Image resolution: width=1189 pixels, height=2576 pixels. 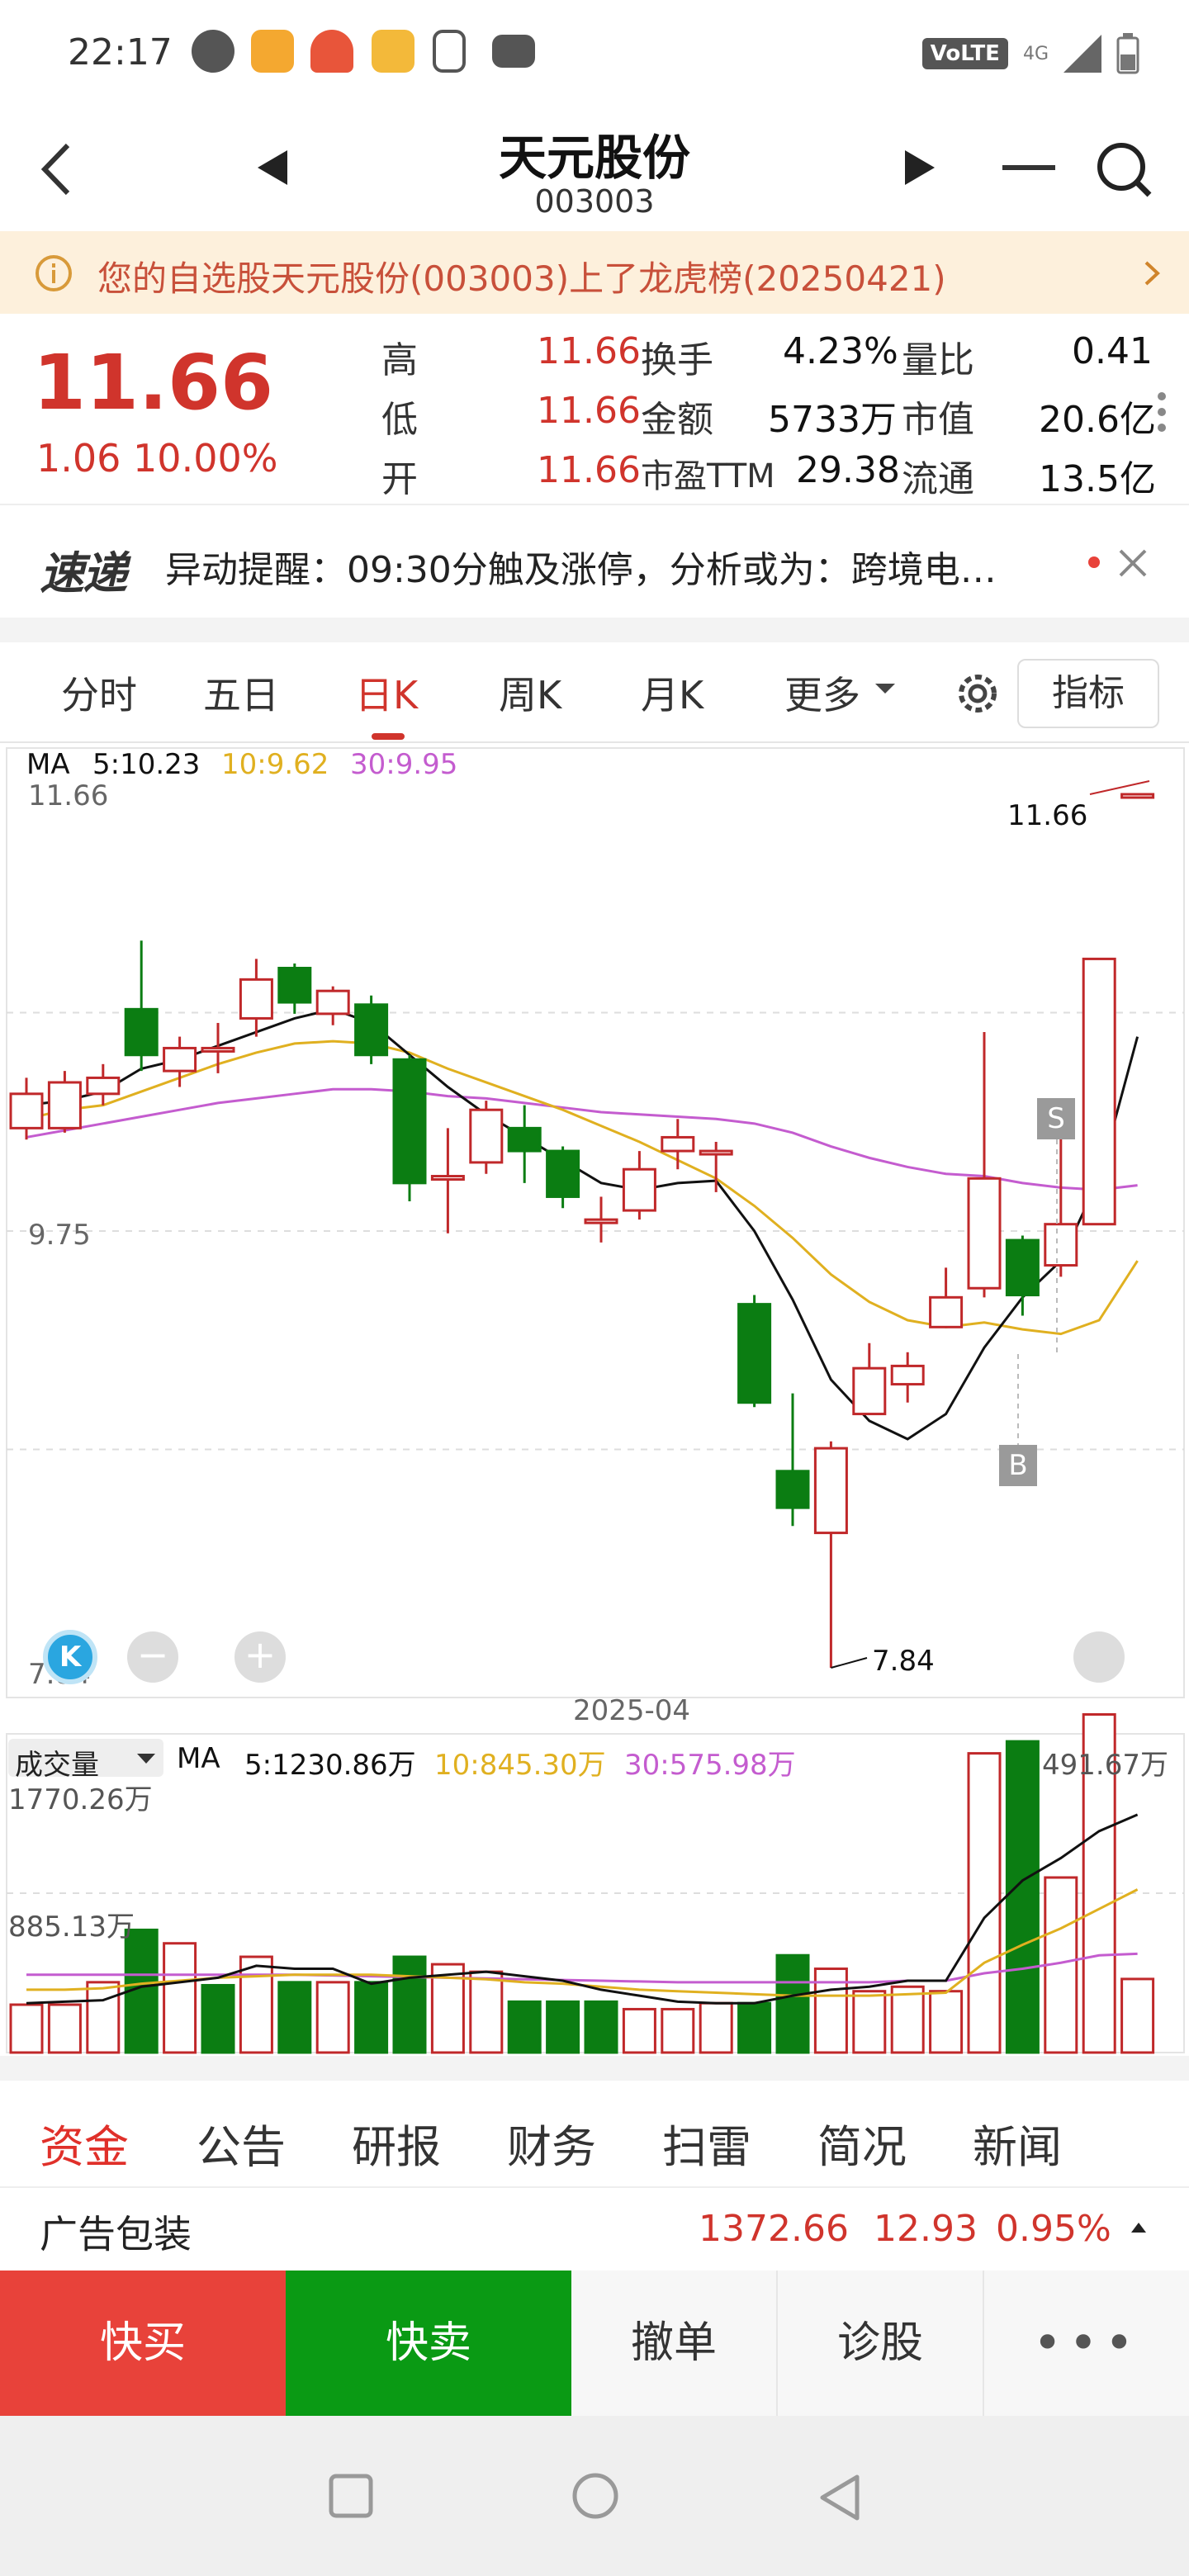 What do you see at coordinates (241, 692) in the screenshot?
I see `tab-five-day: 五日` at bounding box center [241, 692].